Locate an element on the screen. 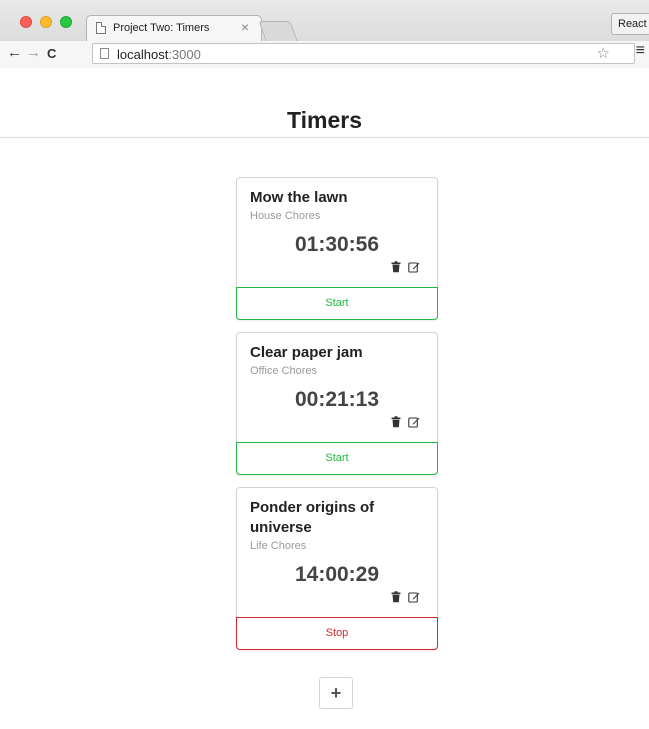  timer-title: Clear paper jam is located at coordinates (306, 352).